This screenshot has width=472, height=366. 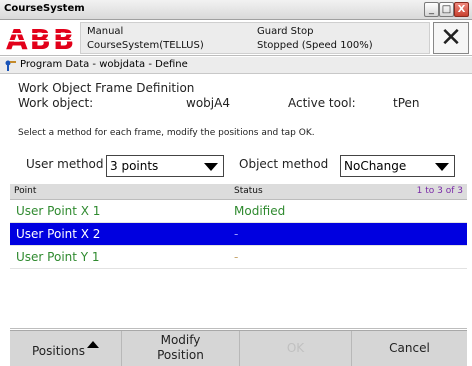 I want to click on maximize-button: □, so click(x=446, y=9).